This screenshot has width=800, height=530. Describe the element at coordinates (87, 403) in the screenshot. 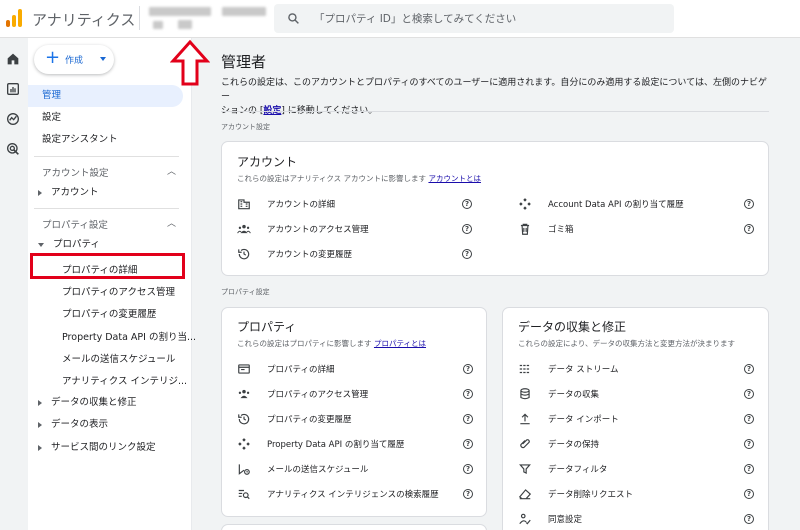

I see `sidebar-item-data-collection: データの収集と修正` at that location.